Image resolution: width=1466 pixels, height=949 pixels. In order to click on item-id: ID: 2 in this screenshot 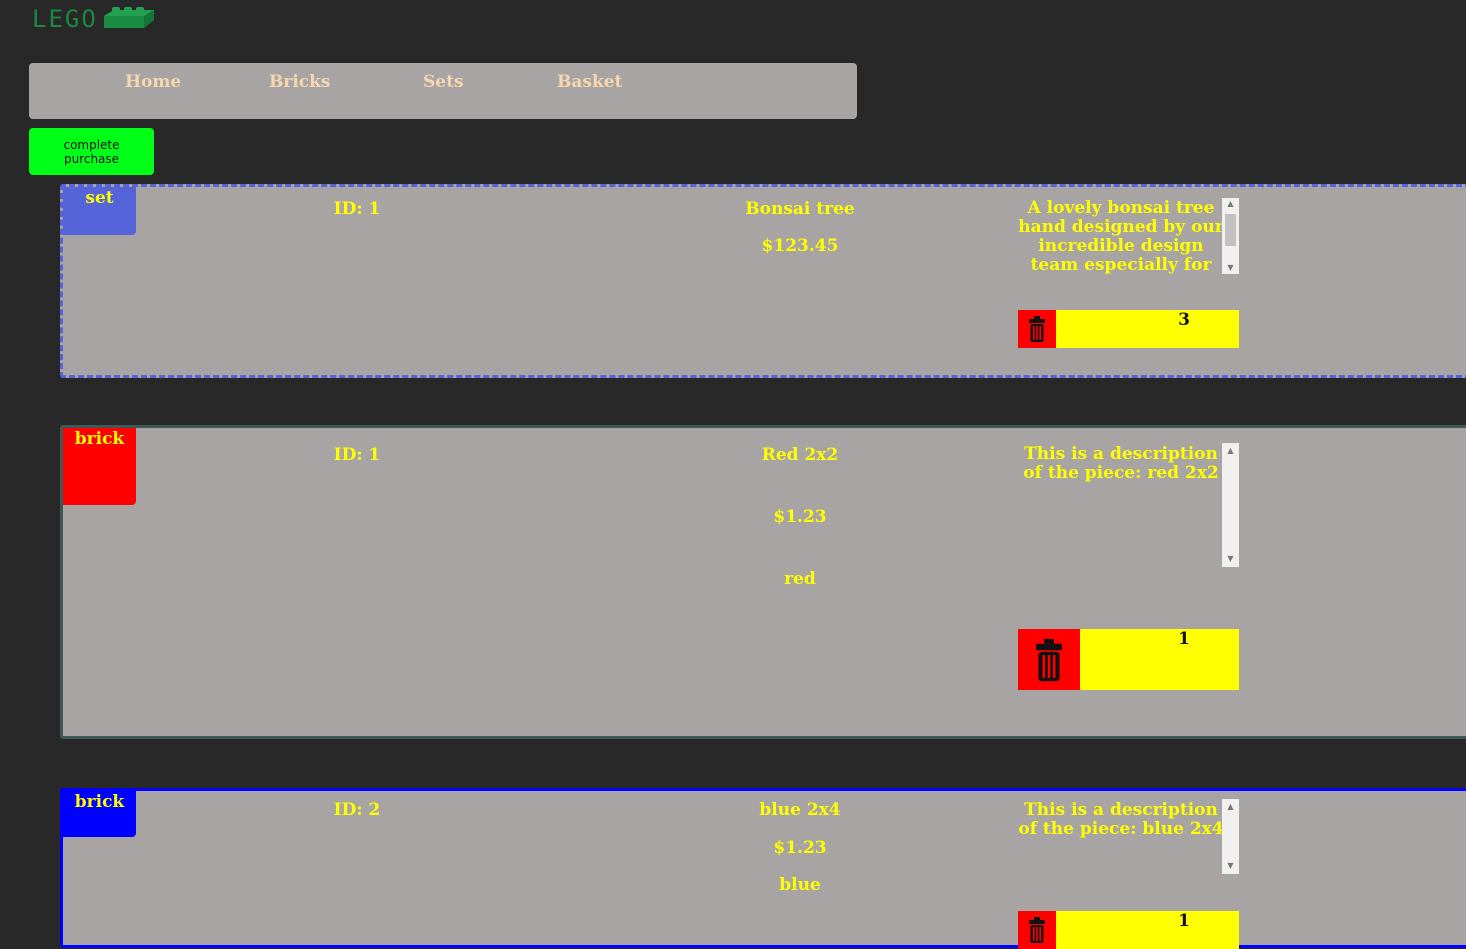, I will do `click(357, 810)`.